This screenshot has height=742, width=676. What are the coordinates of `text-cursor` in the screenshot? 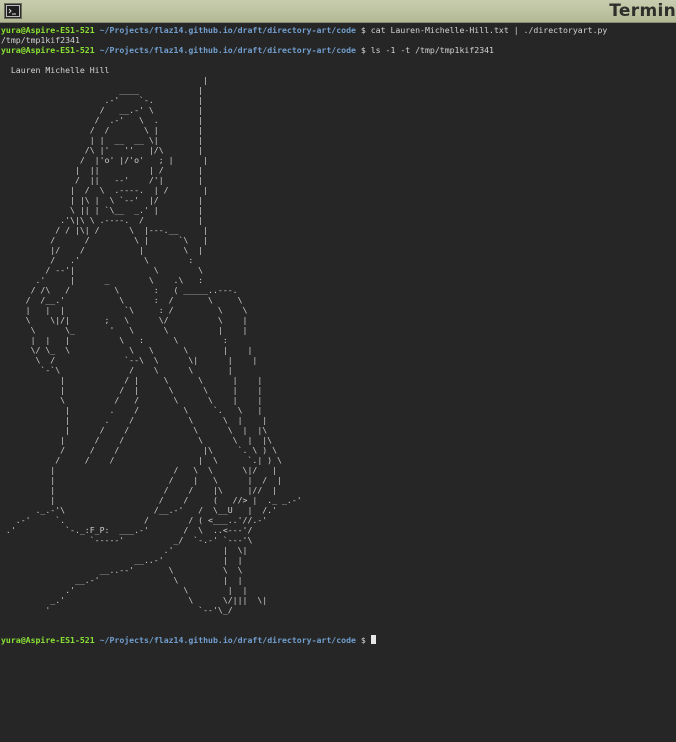 It's located at (373, 639).